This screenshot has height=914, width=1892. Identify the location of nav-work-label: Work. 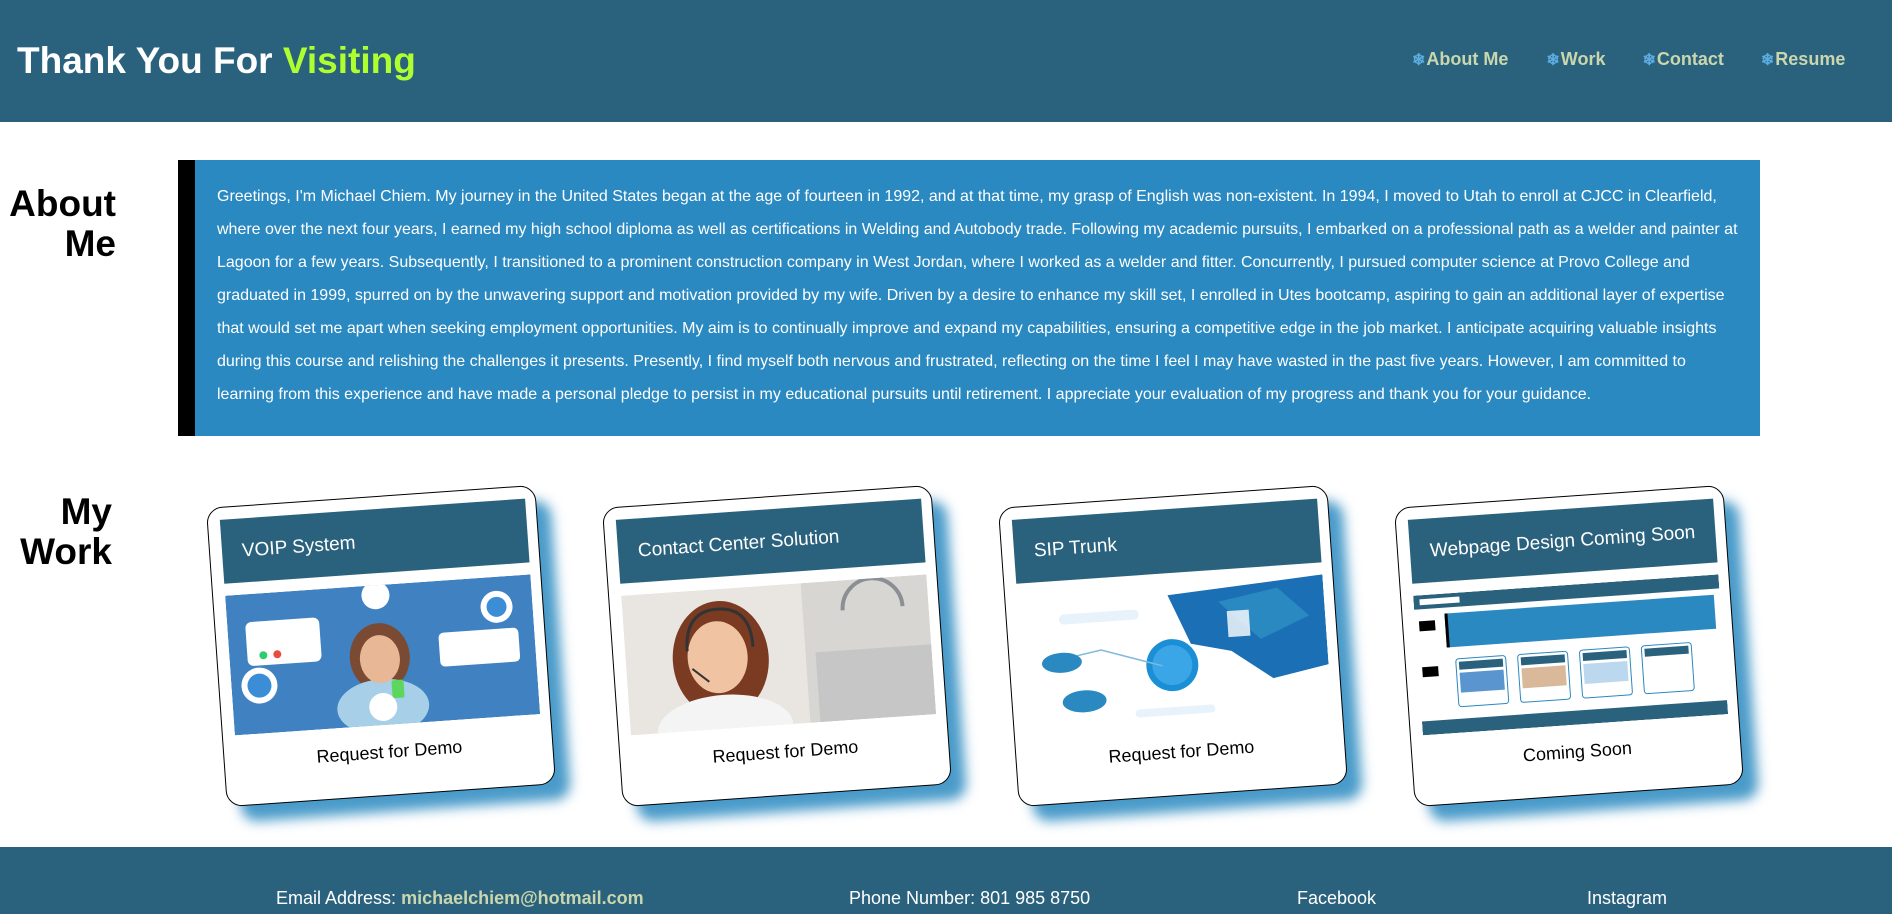
(1583, 59).